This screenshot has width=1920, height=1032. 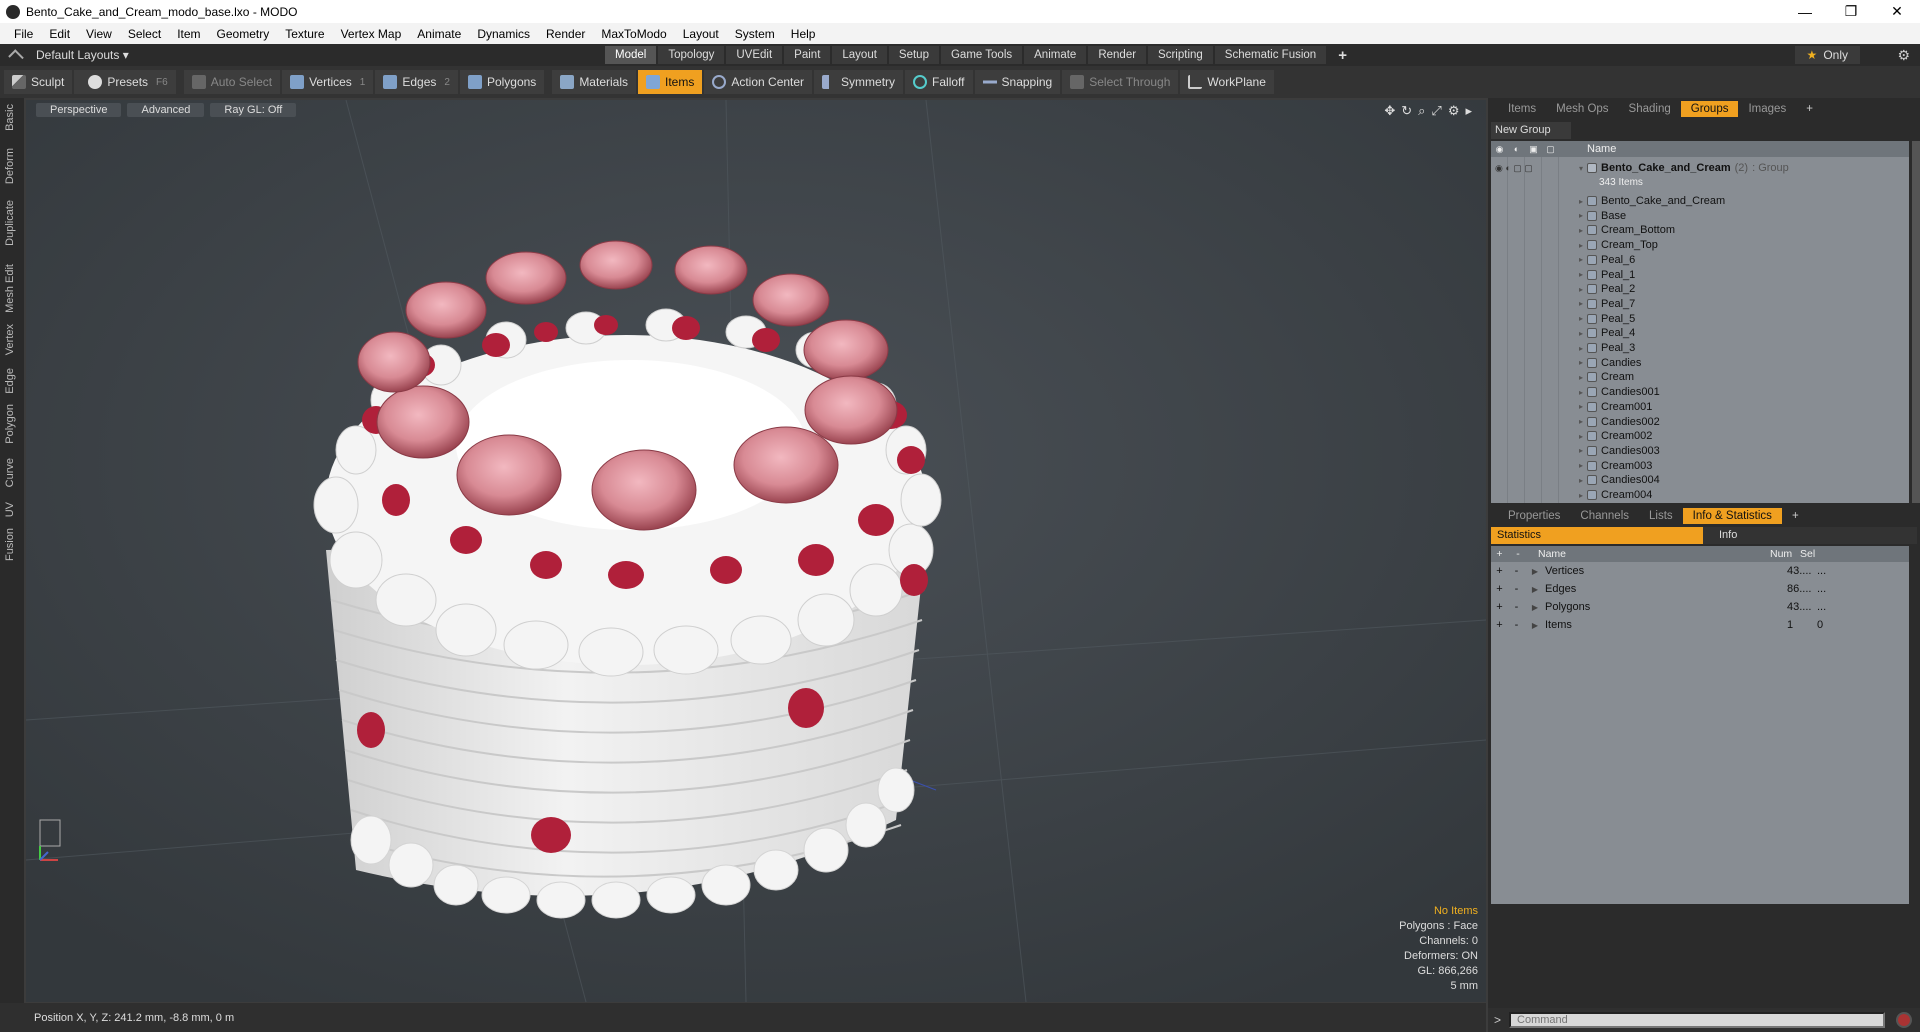 What do you see at coordinates (1582, 109) in the screenshot?
I see `tab-mesh-ops: Mesh Ops` at bounding box center [1582, 109].